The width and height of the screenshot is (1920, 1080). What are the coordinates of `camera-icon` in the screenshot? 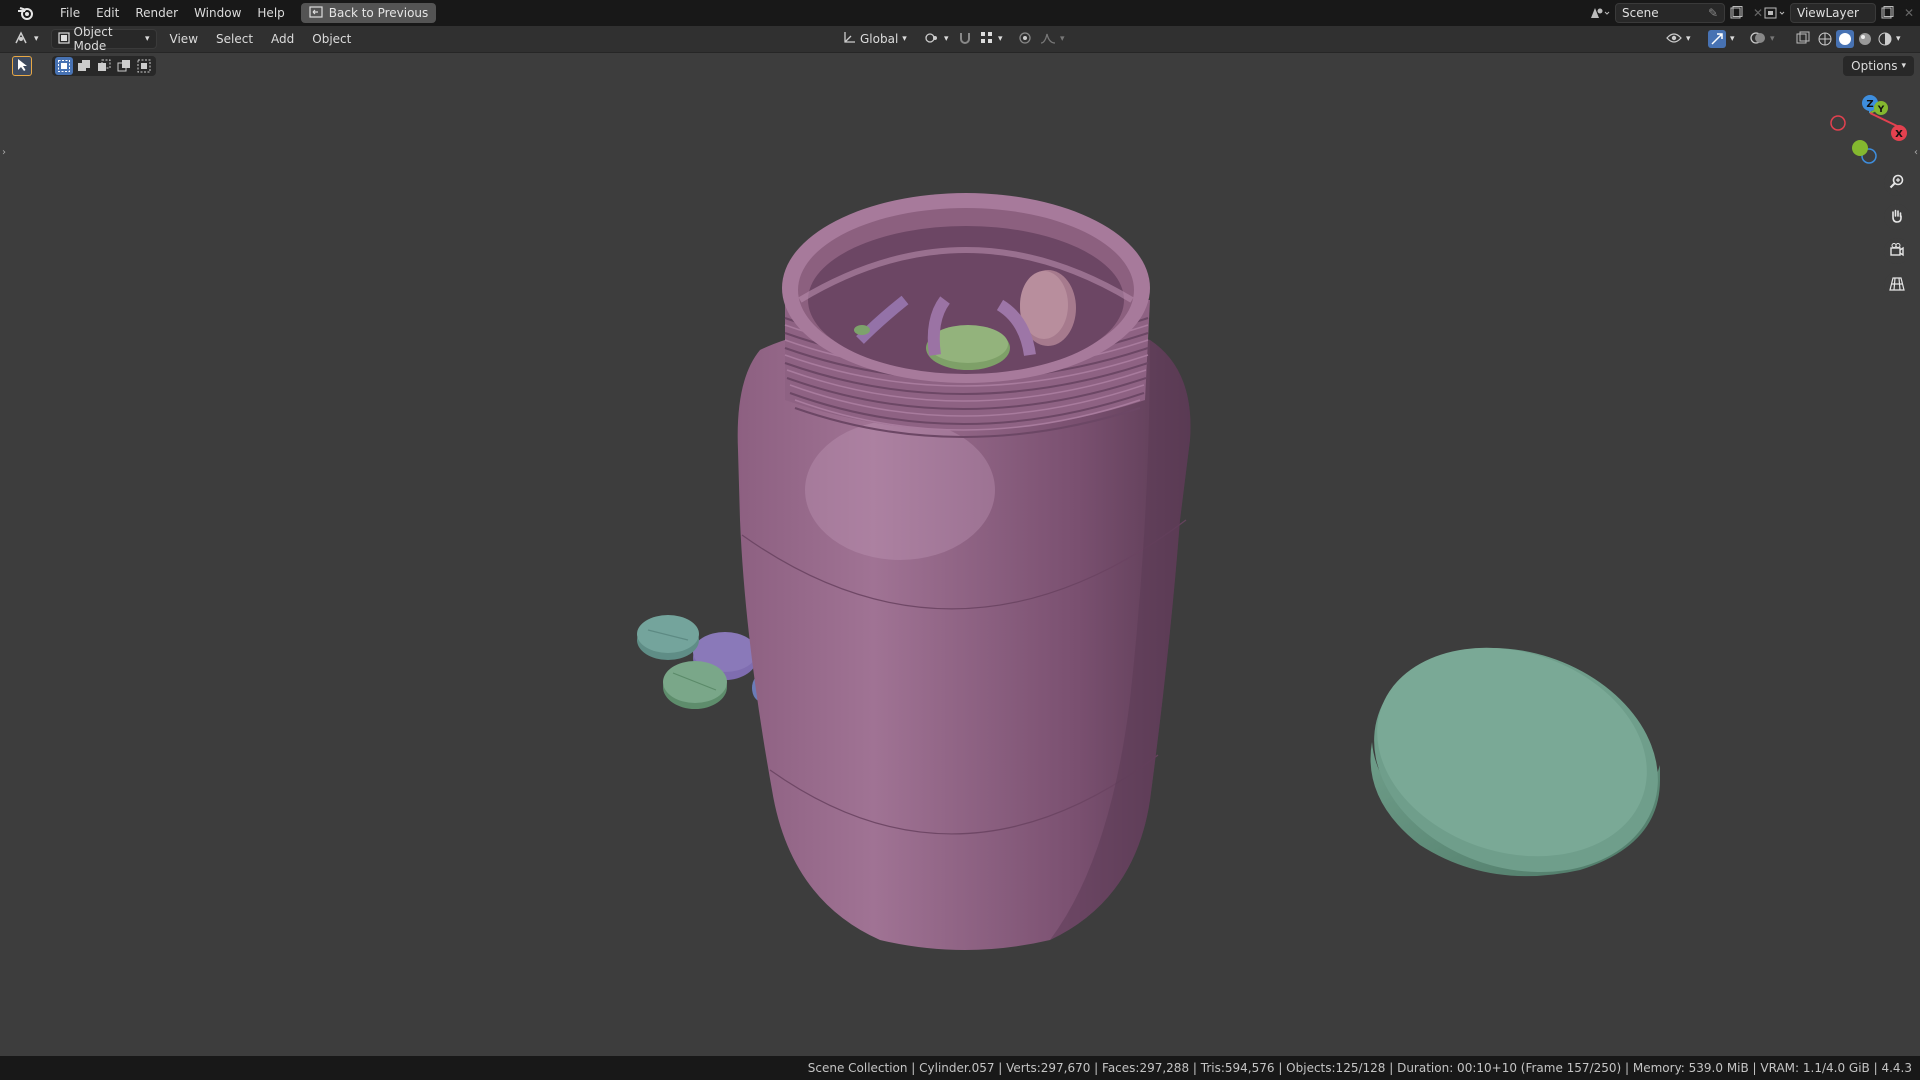 It's located at (1897, 251).